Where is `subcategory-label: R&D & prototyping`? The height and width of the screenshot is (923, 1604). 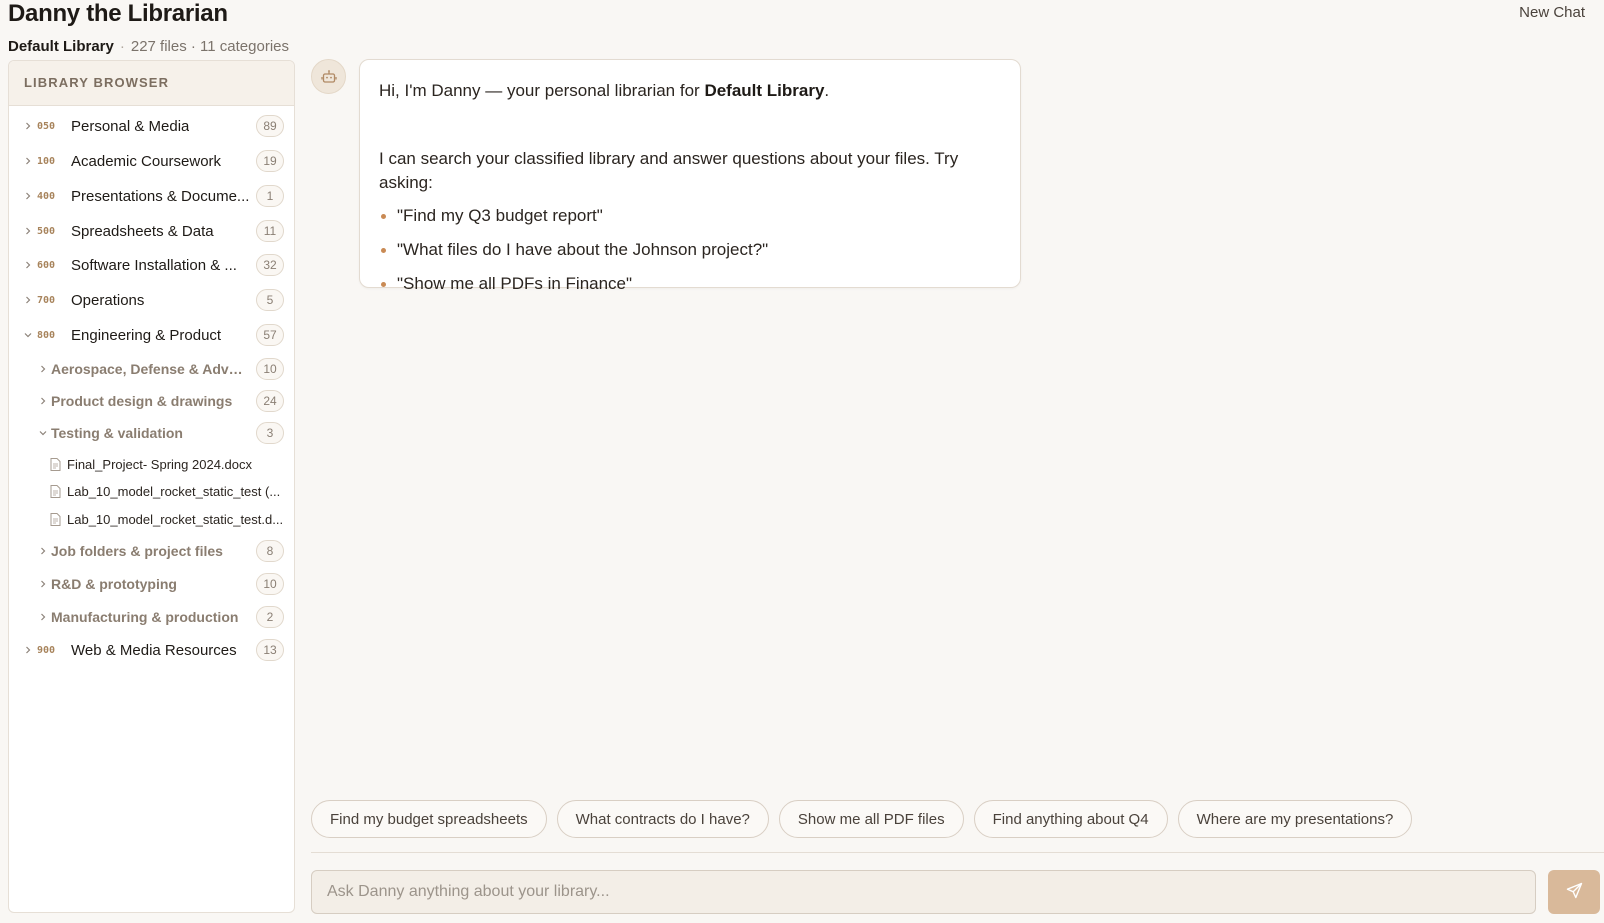 subcategory-label: R&D & prototyping is located at coordinates (114, 584).